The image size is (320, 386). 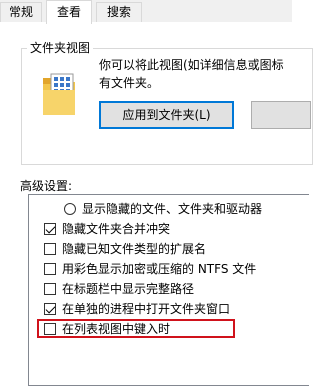 I want to click on list-item-label: 在列表视图中键入时, so click(x=116, y=329).